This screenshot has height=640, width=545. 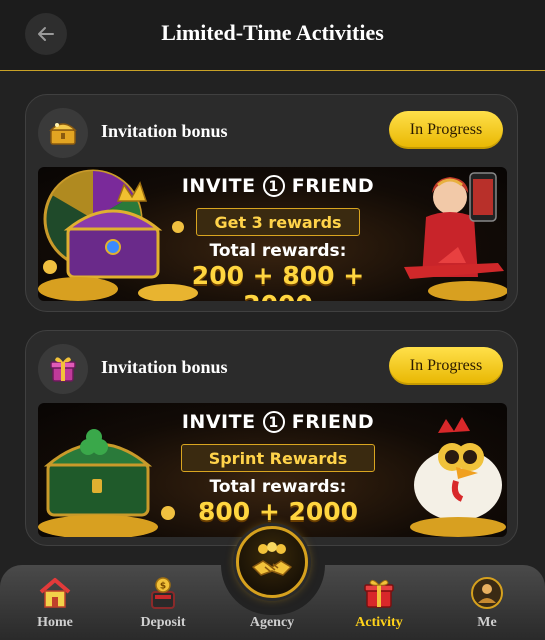 I want to click on page-title: Limited-Time Activities, so click(x=272, y=32).